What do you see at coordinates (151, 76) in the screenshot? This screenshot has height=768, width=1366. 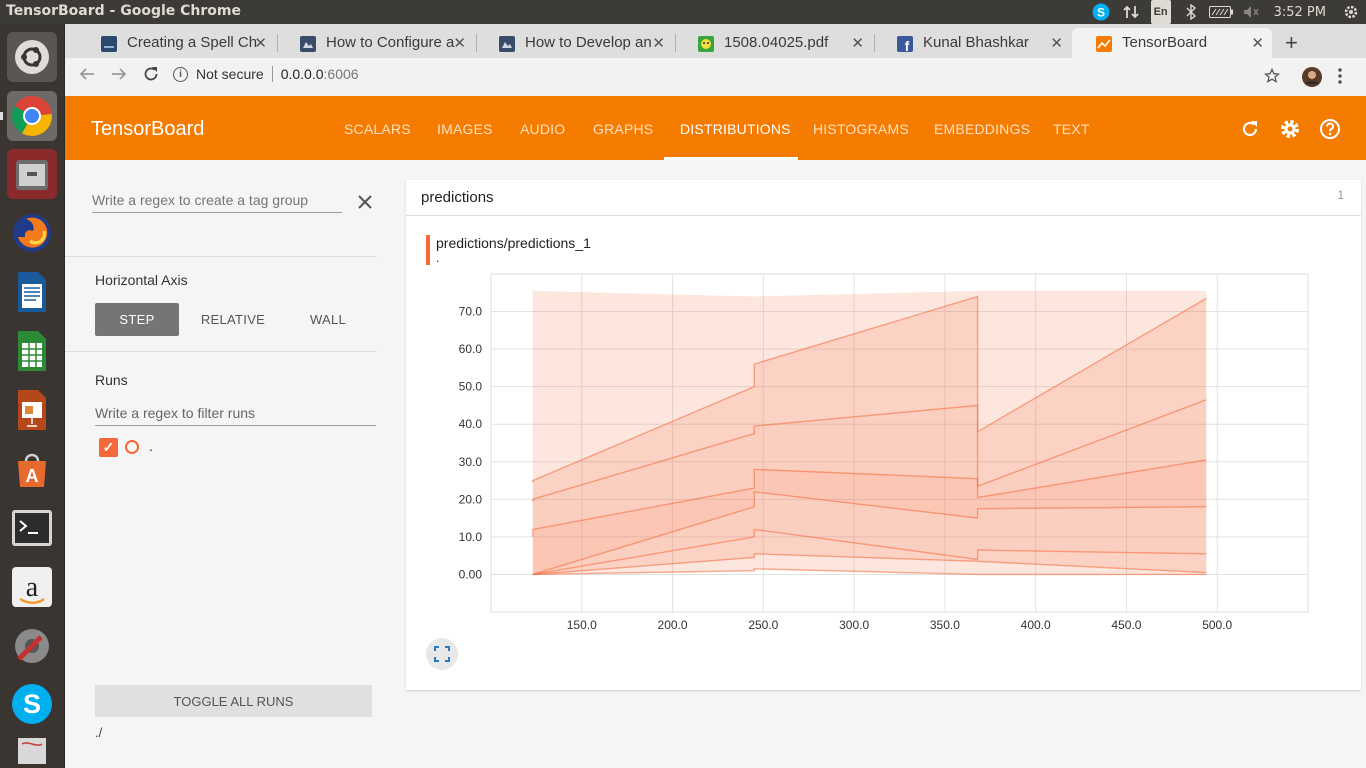 I see `reload-icon` at bounding box center [151, 76].